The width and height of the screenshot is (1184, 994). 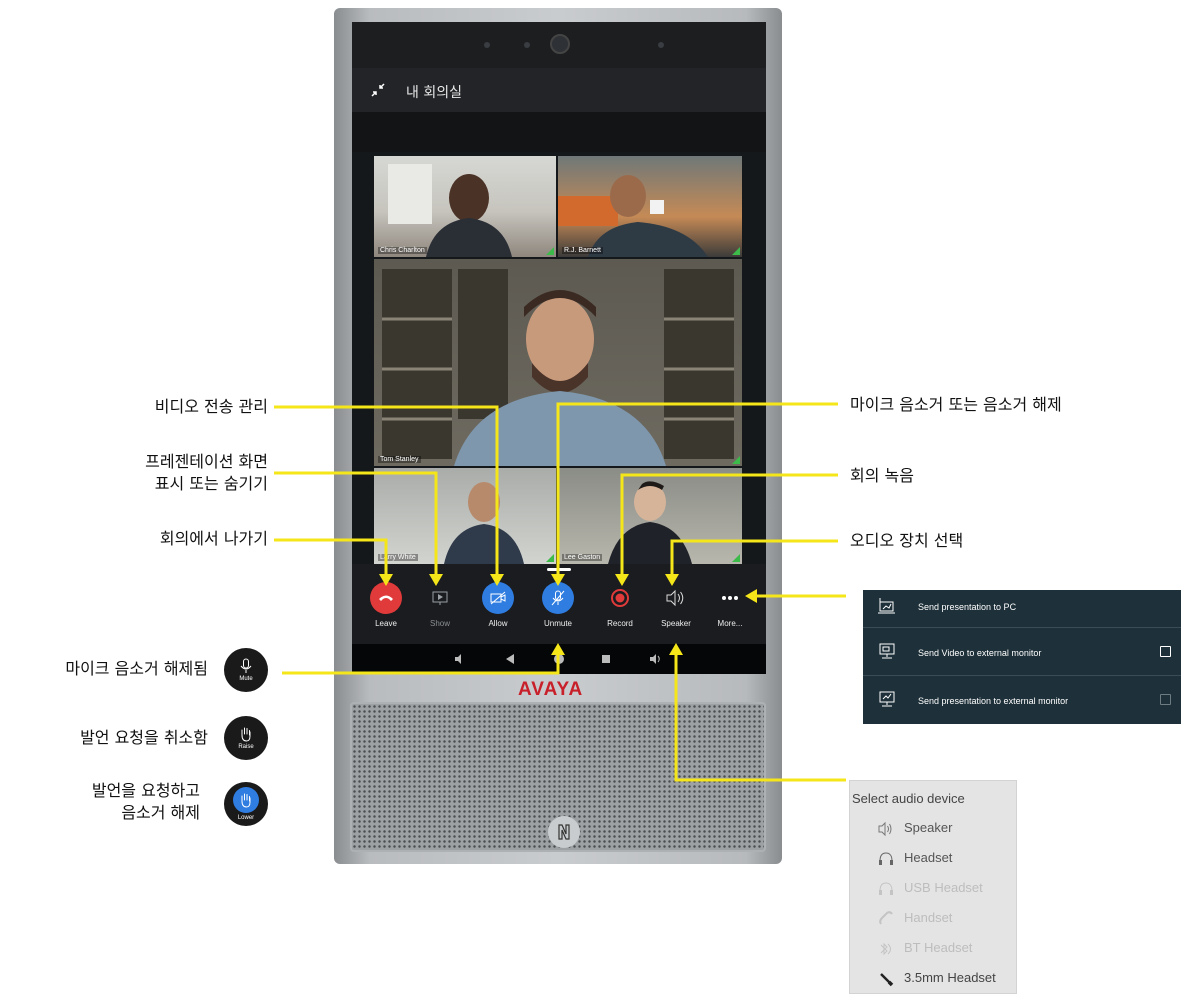 What do you see at coordinates (620, 605) in the screenshot?
I see `record-button: Record` at bounding box center [620, 605].